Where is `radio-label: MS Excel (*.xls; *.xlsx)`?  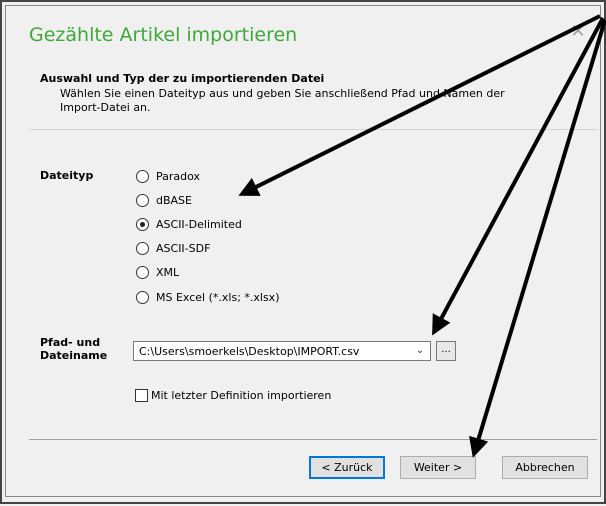 radio-label: MS Excel (*.xls; *.xlsx) is located at coordinates (218, 297).